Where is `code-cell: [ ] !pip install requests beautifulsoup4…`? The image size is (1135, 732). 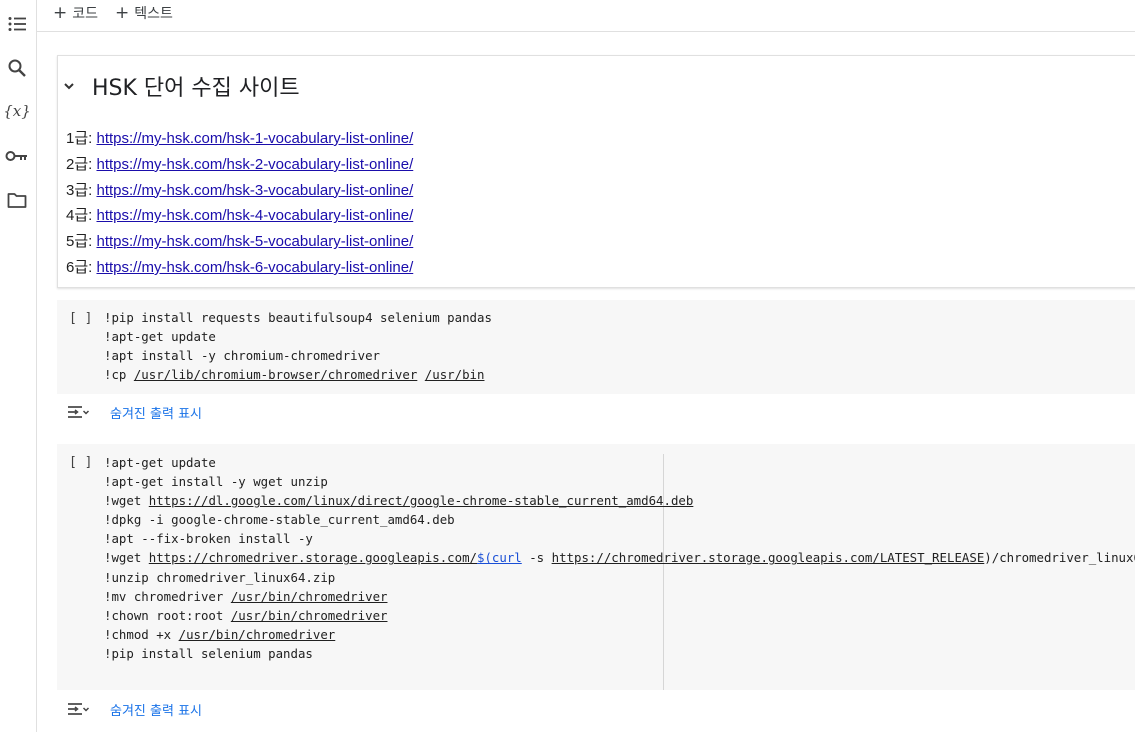 code-cell: [ ] !pip install requests beautifulsoup4… is located at coordinates (596, 347).